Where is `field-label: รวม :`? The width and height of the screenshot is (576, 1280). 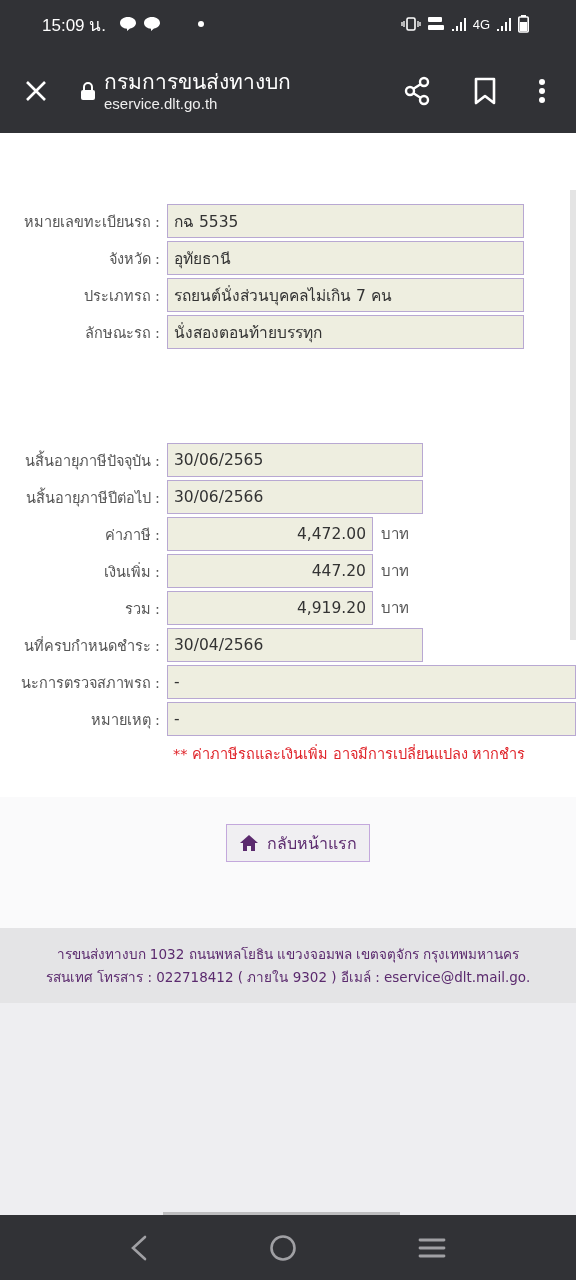
field-label: รวม : is located at coordinates (141, 609).